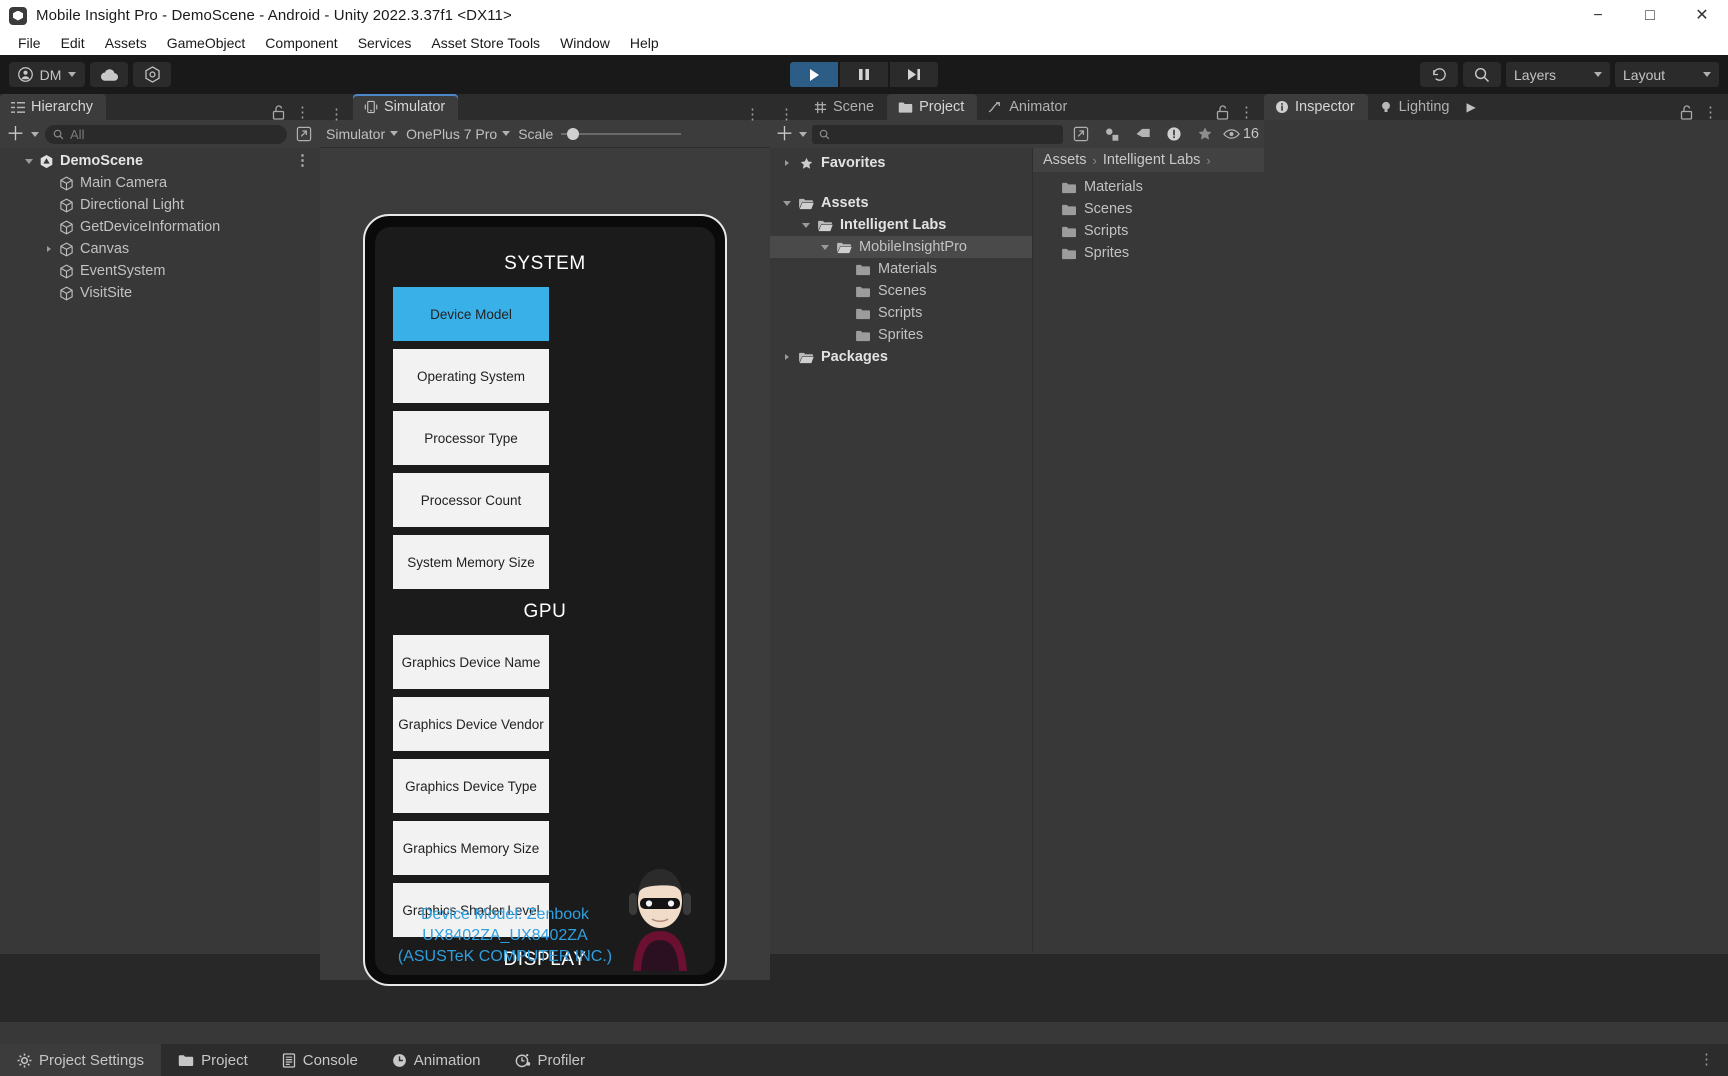 The width and height of the screenshot is (1728, 1076). I want to click on bottom-tab-console: Console, so click(320, 1060).